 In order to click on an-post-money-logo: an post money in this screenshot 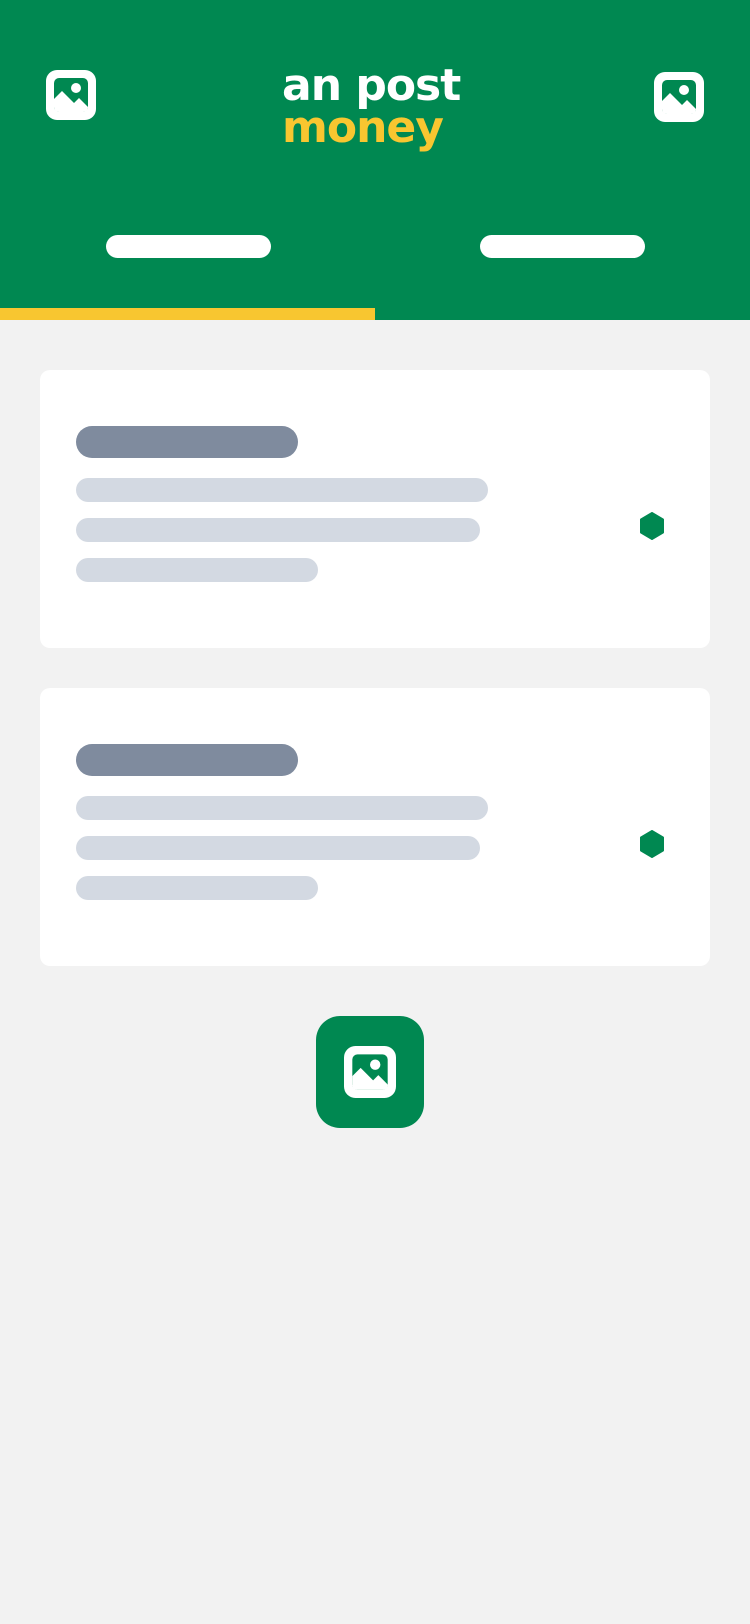, I will do `click(377, 110)`.